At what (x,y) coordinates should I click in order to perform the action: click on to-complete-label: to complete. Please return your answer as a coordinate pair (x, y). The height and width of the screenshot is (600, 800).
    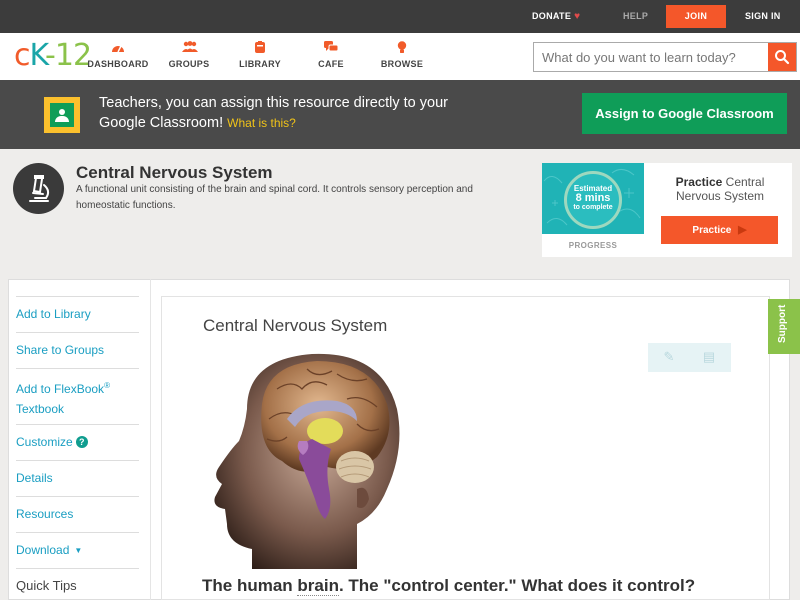
    Looking at the image, I should click on (593, 207).